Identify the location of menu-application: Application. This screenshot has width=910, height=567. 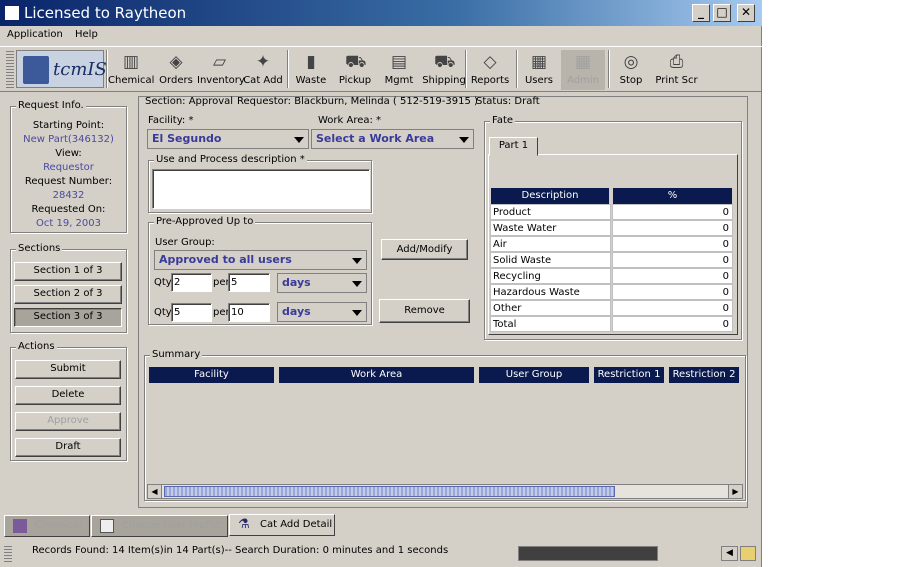
(35, 34).